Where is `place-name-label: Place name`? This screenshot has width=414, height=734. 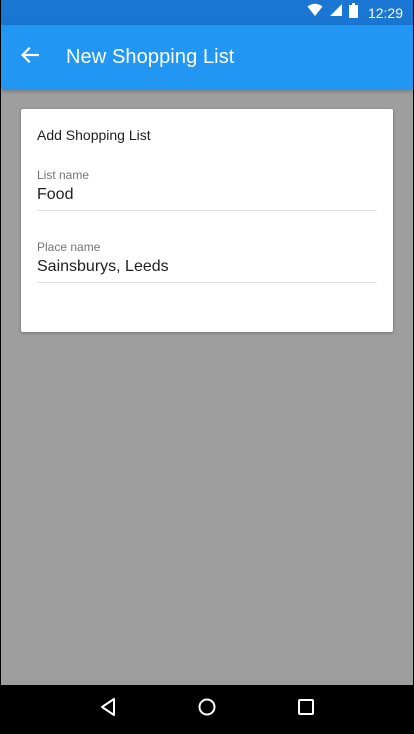 place-name-label: Place name is located at coordinates (69, 247).